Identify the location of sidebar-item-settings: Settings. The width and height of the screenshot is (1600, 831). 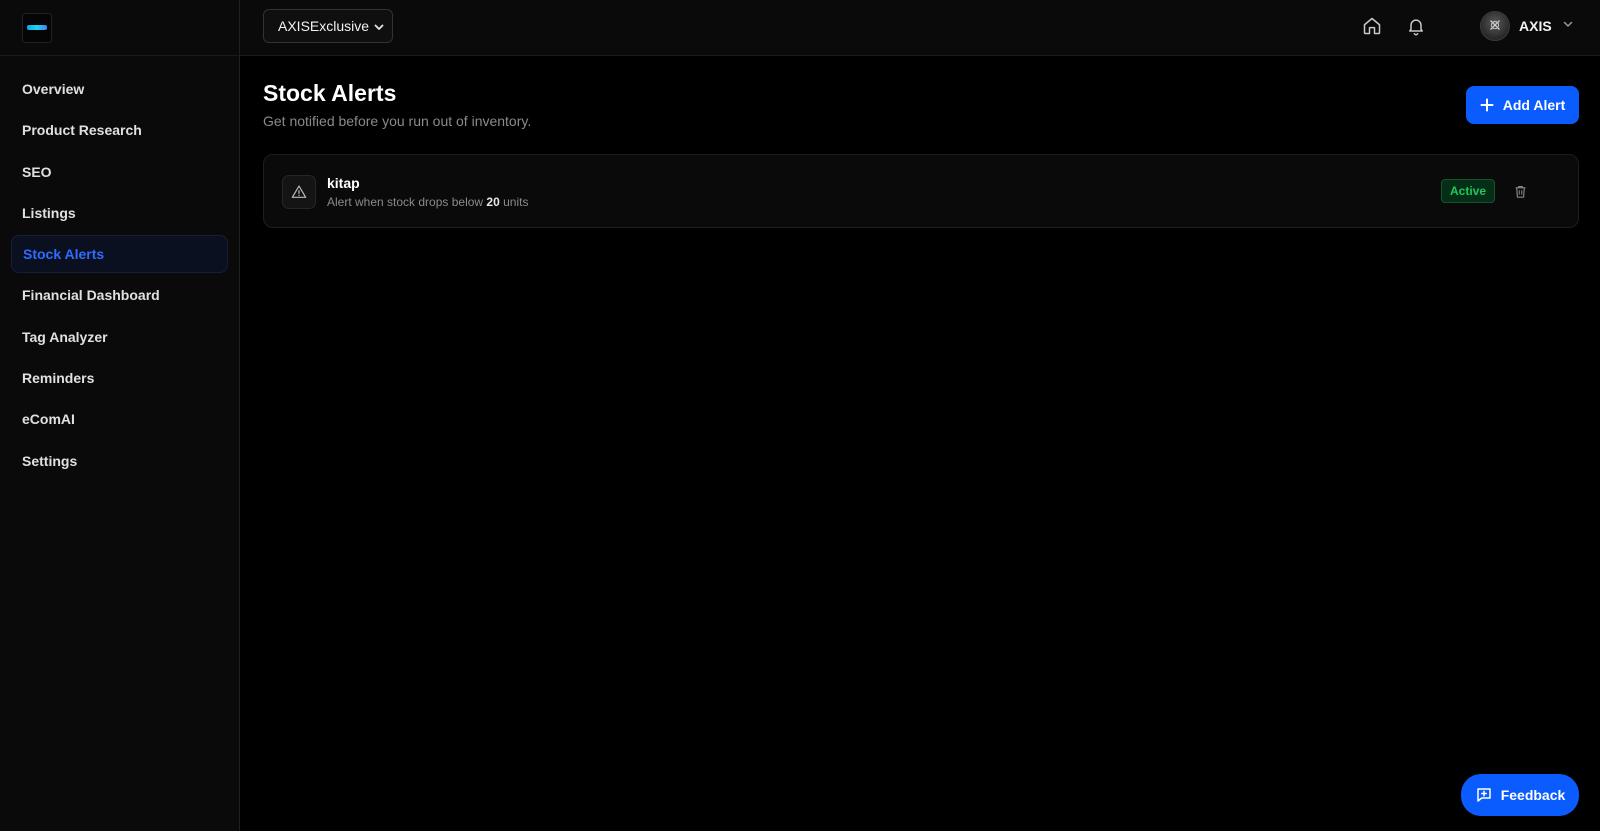
(119, 461).